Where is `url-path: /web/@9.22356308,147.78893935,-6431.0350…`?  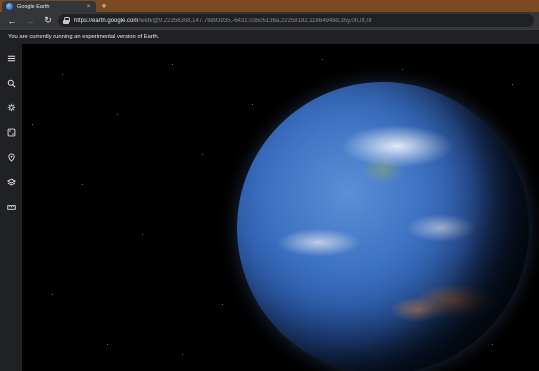
url-path: /web/@9.22356308,147.78893935,-6431.0350… is located at coordinates (255, 20).